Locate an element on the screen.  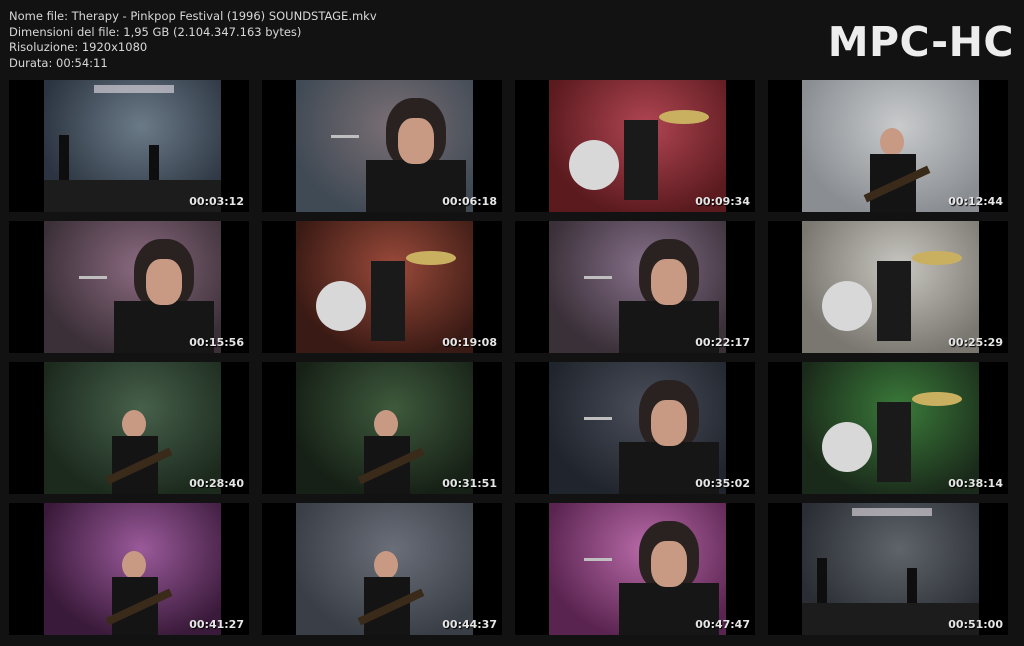
timestamp: 00:09:34 is located at coordinates (722, 201).